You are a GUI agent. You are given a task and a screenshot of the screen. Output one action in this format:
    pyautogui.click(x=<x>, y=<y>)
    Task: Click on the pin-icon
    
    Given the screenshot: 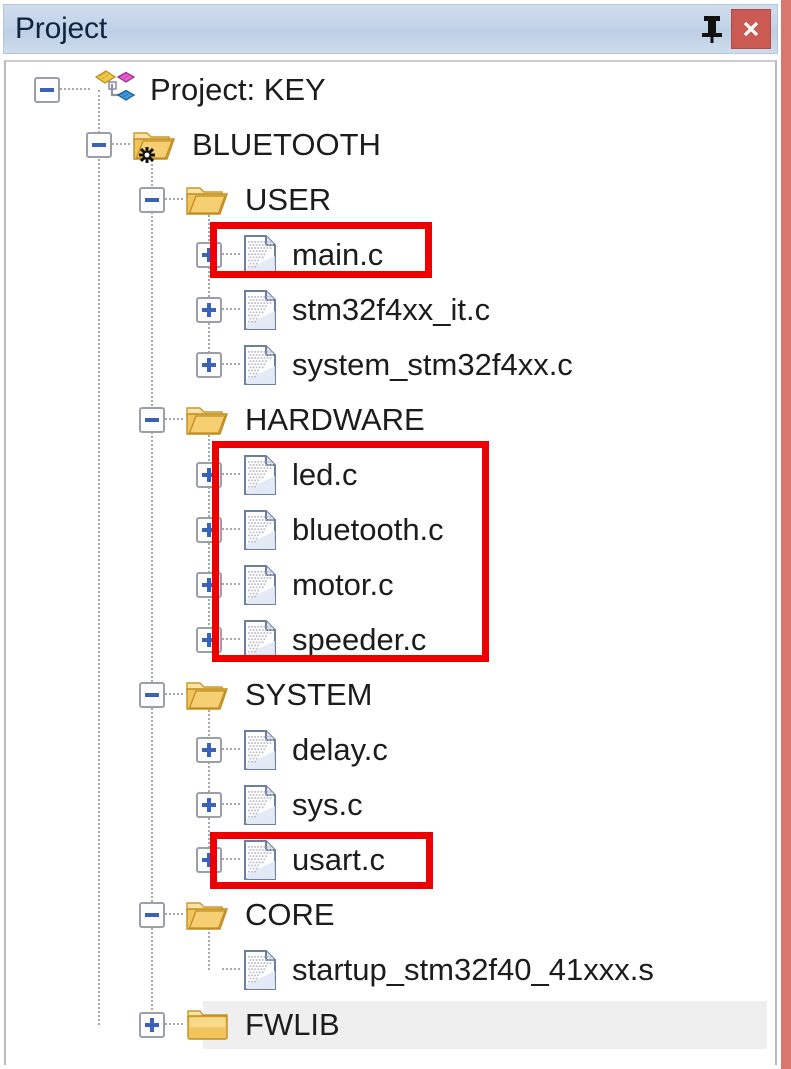 What is the action you would take?
    pyautogui.click(x=712, y=29)
    